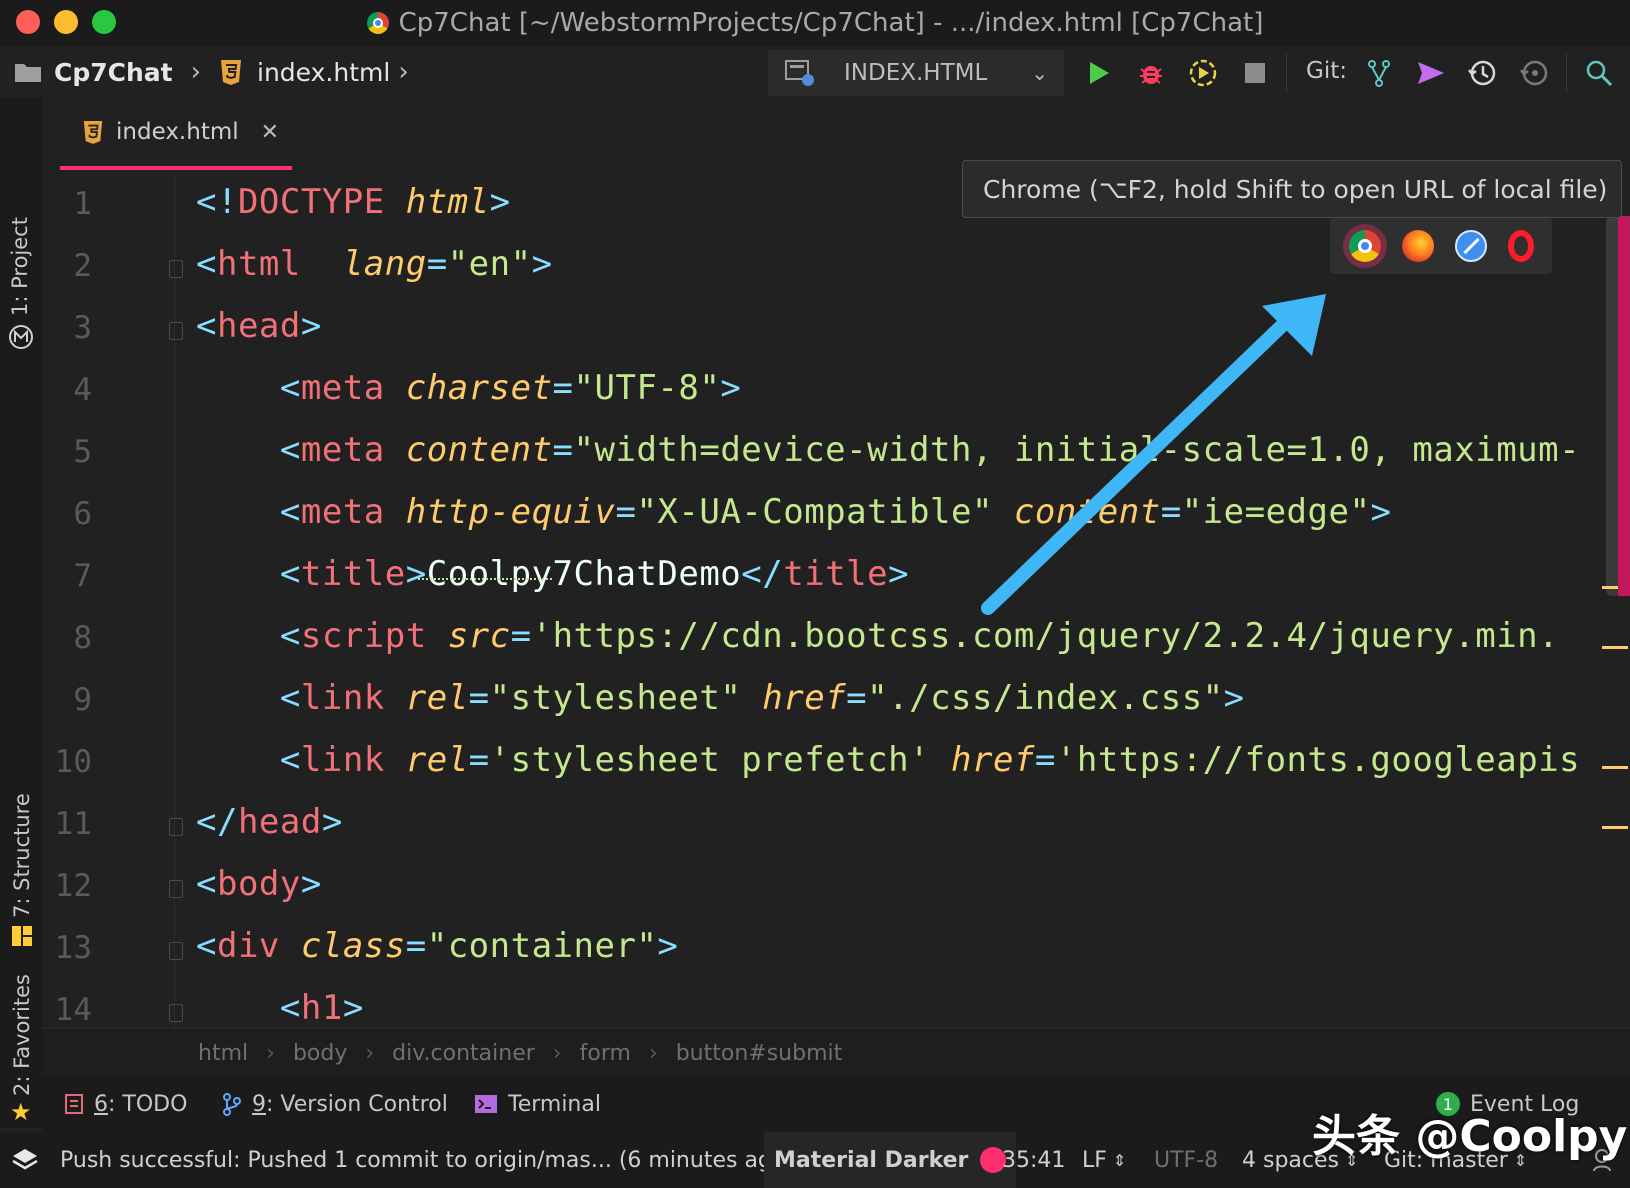  I want to click on status-layers-button, so click(25, 1160).